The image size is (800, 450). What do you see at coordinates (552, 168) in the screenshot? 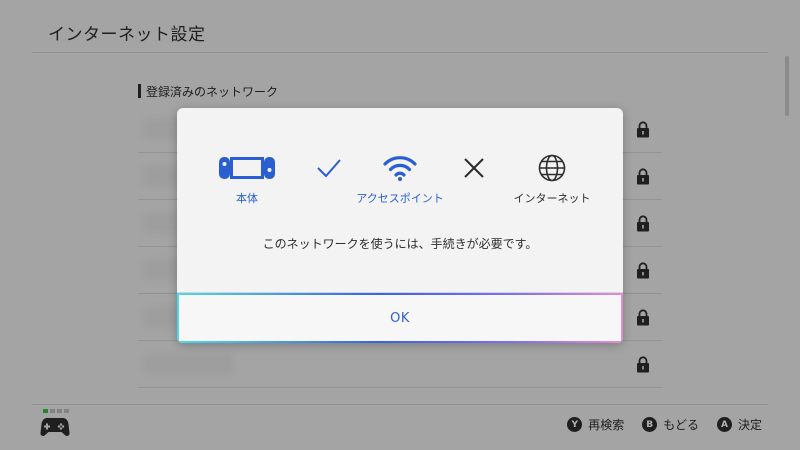
I see `globe-icon` at bounding box center [552, 168].